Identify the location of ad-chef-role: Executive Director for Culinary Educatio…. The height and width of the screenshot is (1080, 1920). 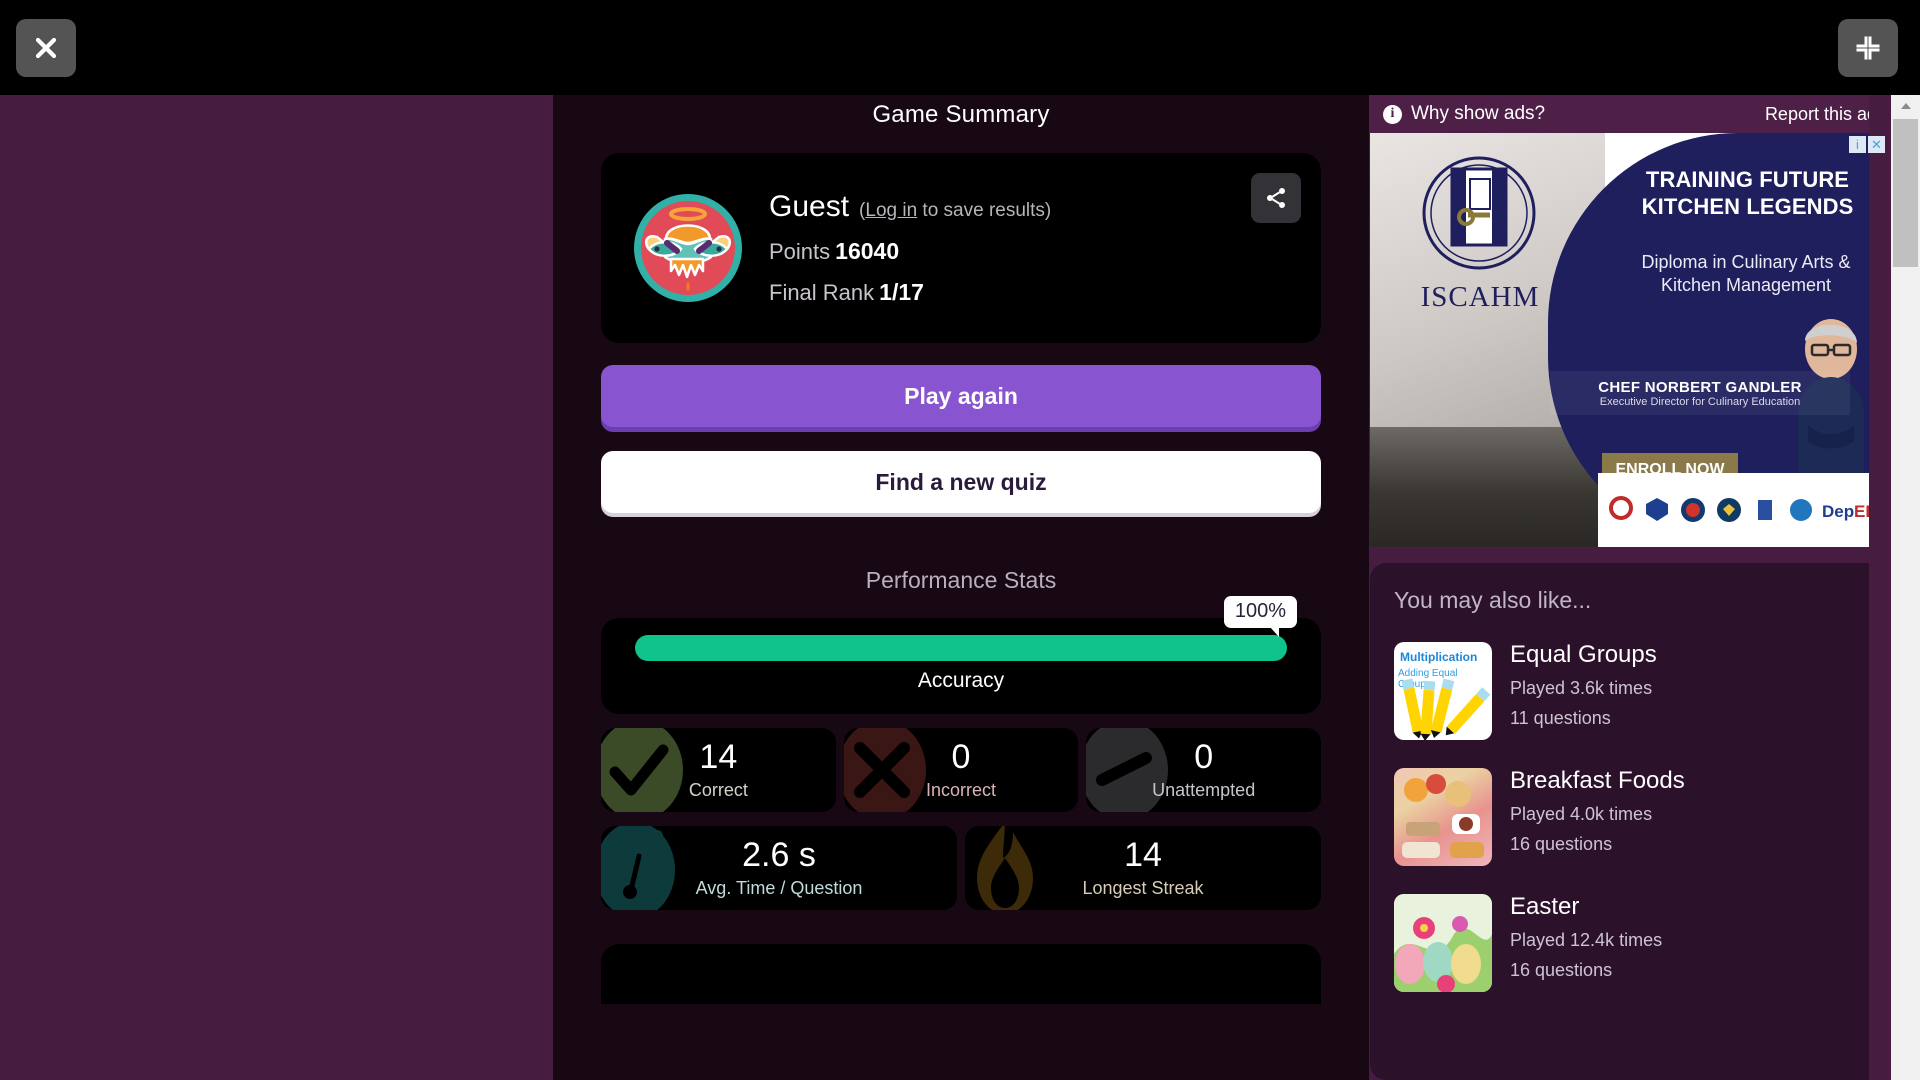
(1700, 401).